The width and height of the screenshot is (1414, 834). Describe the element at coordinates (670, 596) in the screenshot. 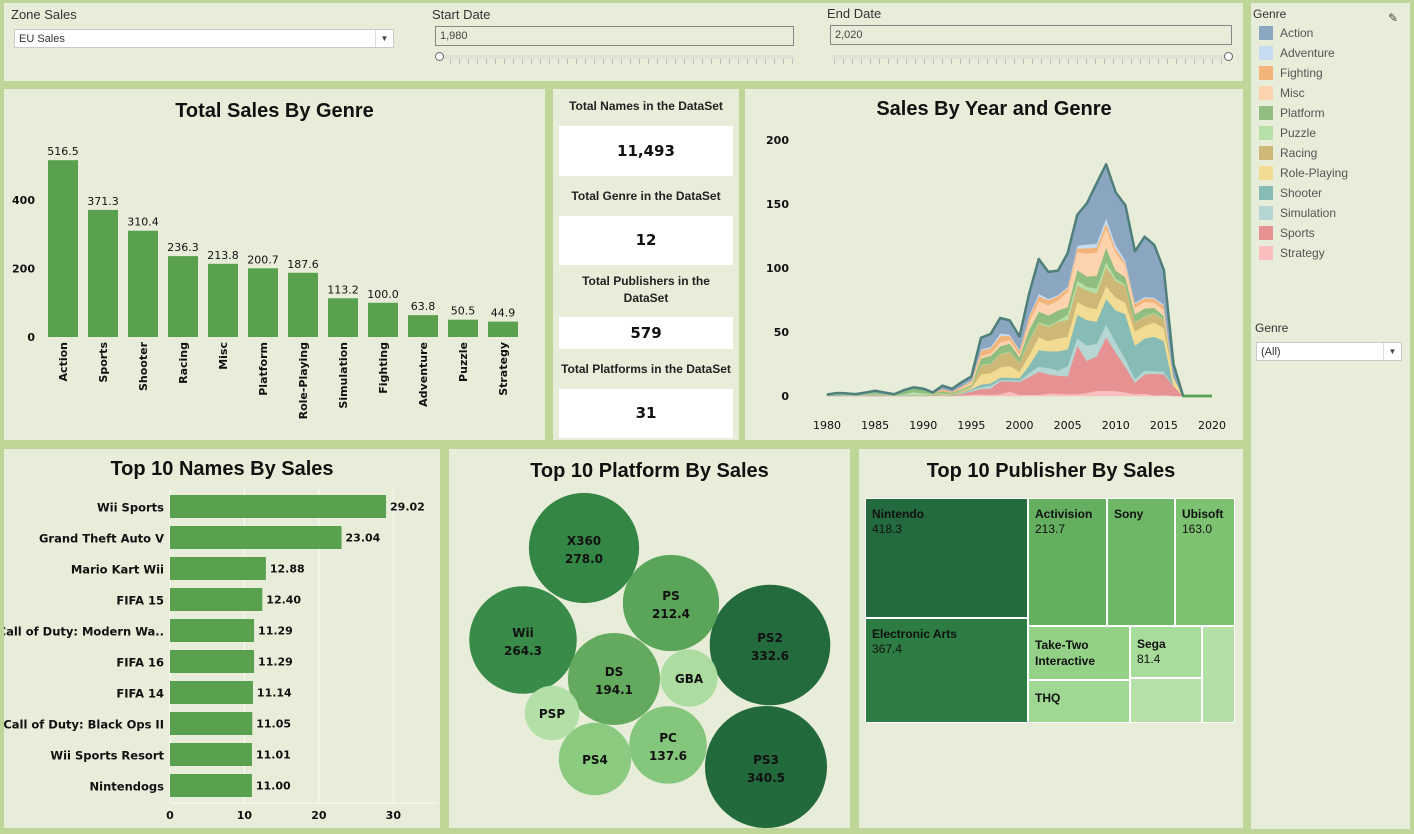

I see `bubble-name: PS` at that location.